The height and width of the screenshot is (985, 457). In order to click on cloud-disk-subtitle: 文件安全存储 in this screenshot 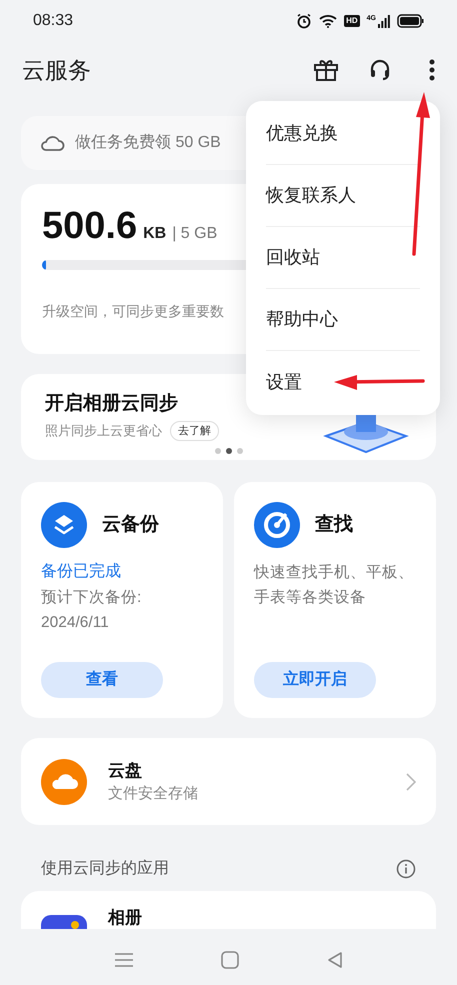, I will do `click(153, 794)`.